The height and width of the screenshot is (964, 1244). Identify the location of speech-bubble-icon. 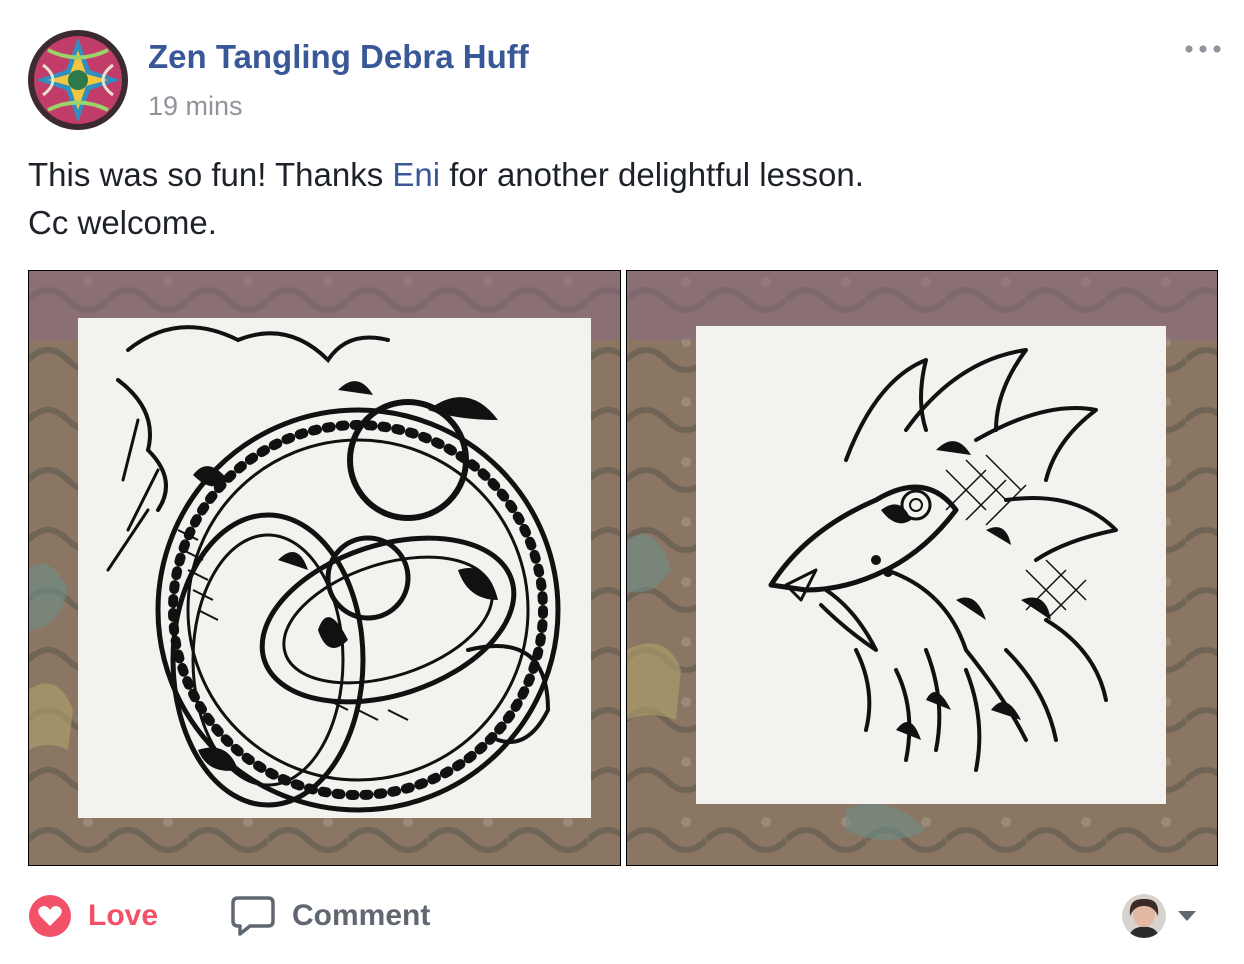
(253, 916).